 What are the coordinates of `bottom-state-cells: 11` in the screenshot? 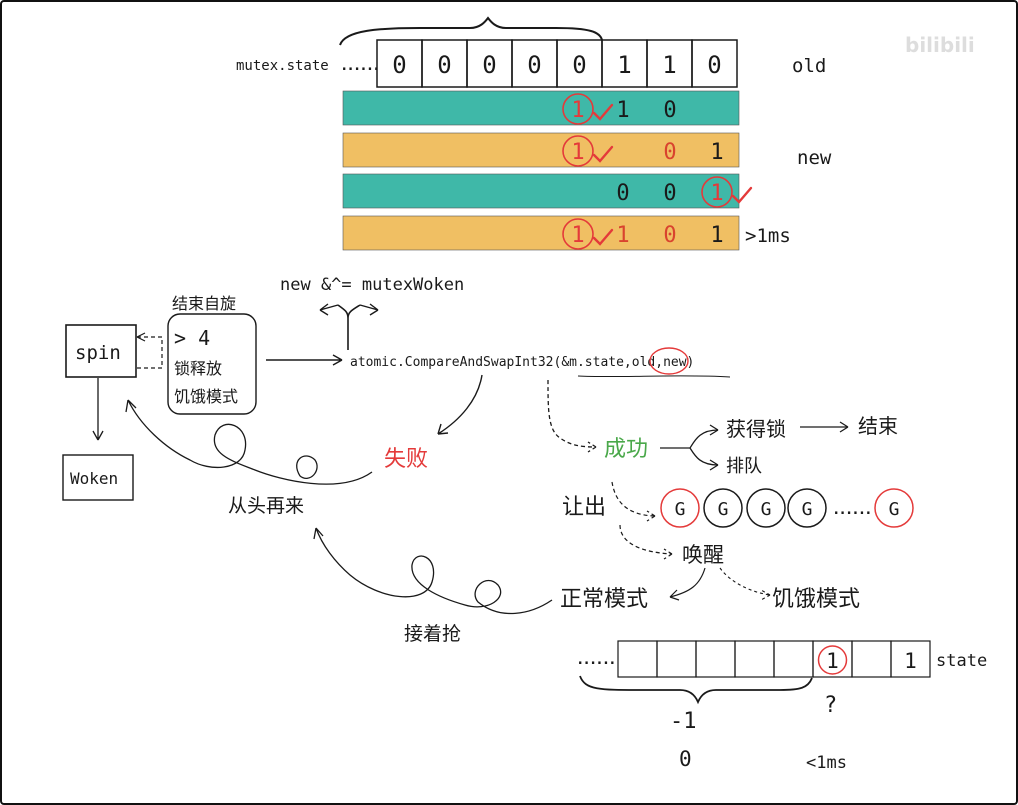 It's located at (774, 659).